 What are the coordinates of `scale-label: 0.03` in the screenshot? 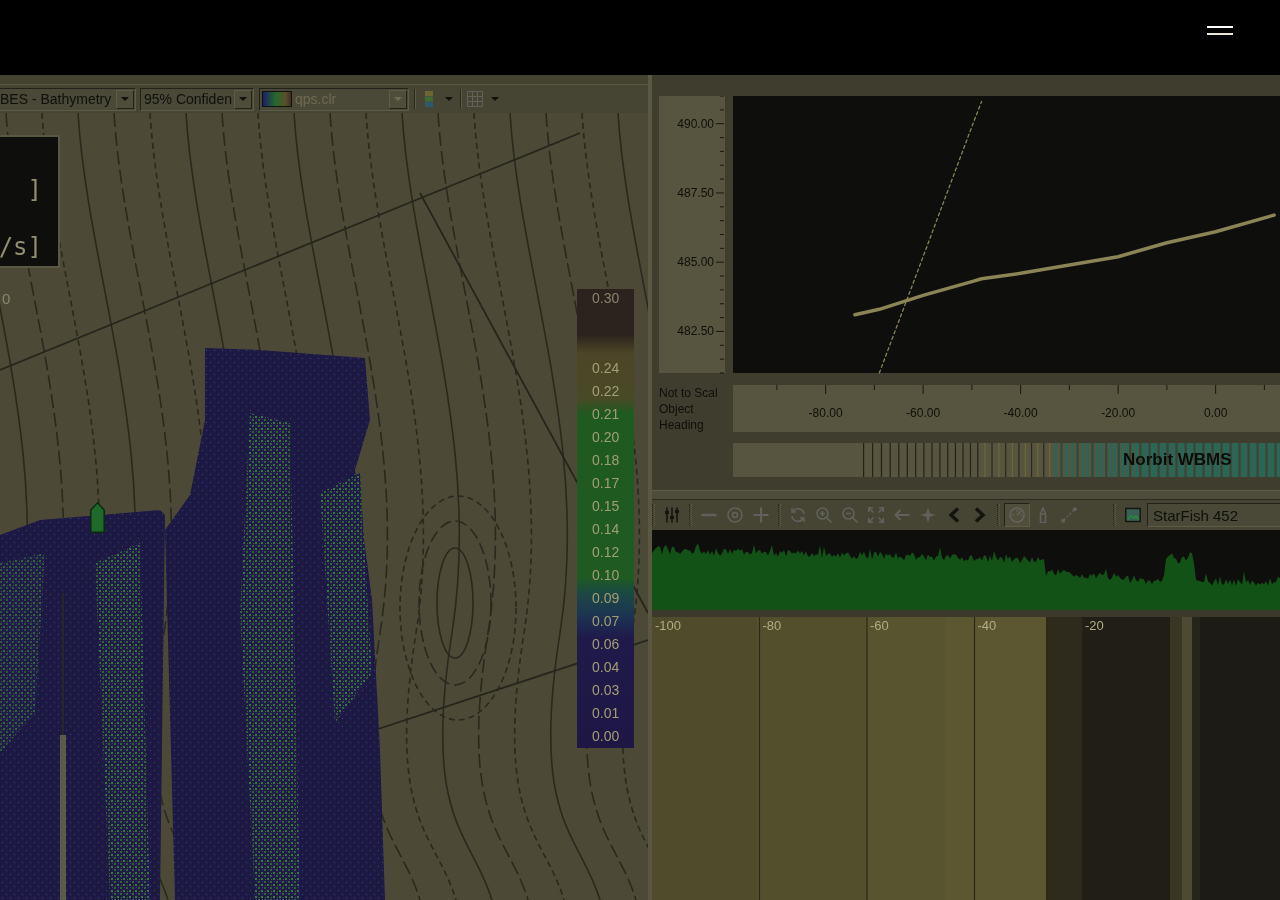 It's located at (606, 690).